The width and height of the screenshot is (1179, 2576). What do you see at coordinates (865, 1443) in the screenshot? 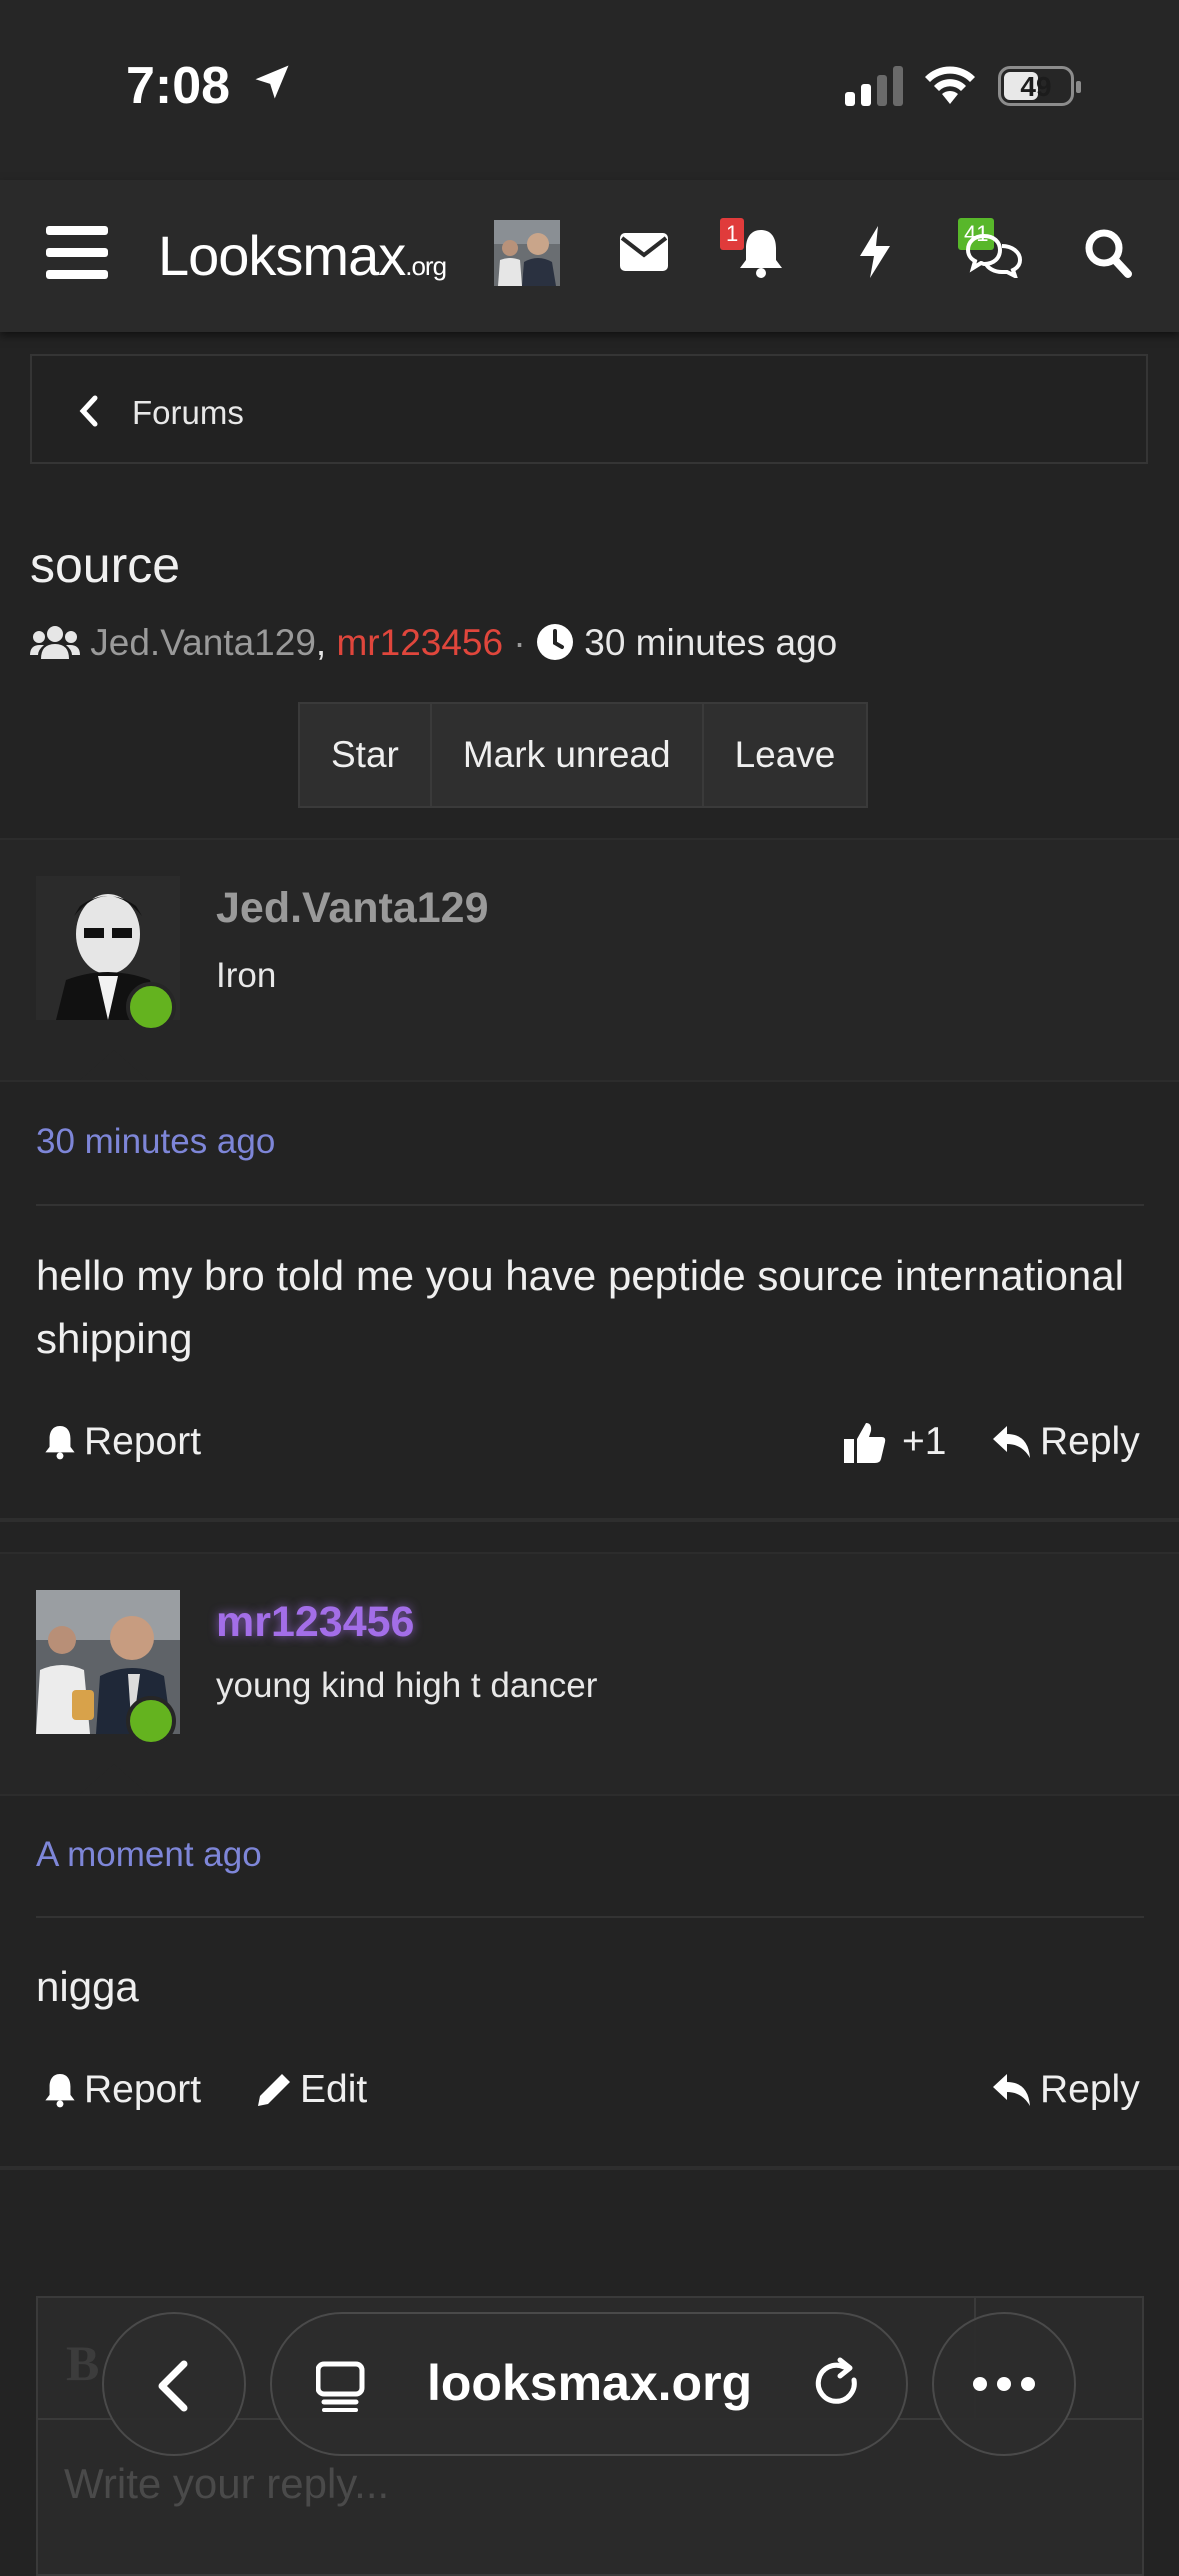
I see `thumbs-up-icon` at bounding box center [865, 1443].